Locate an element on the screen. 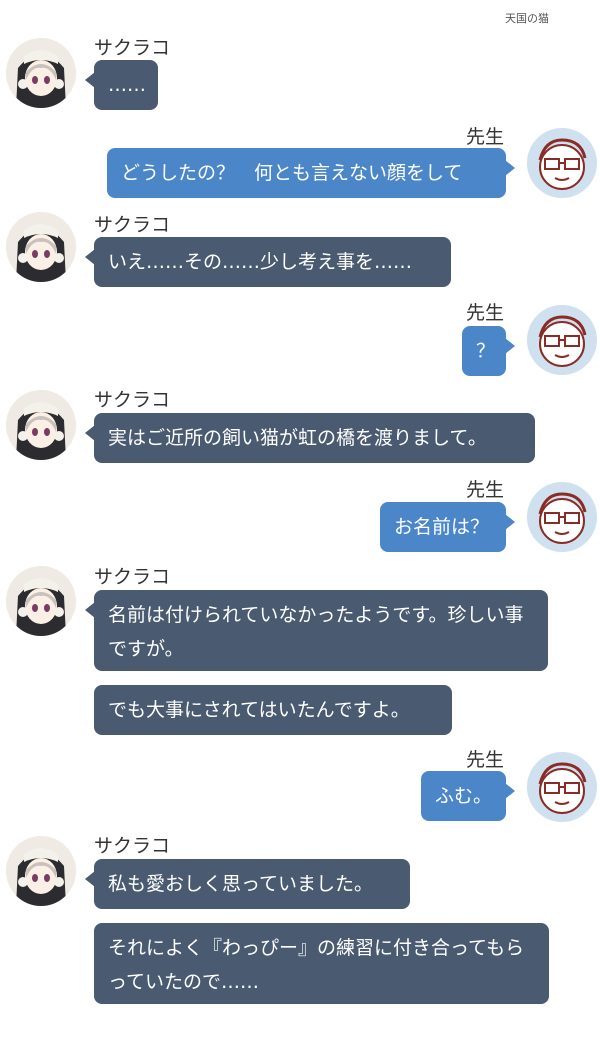  message-bubble-8: でも大事にされてはいたんですよ。 is located at coordinates (273, 710).